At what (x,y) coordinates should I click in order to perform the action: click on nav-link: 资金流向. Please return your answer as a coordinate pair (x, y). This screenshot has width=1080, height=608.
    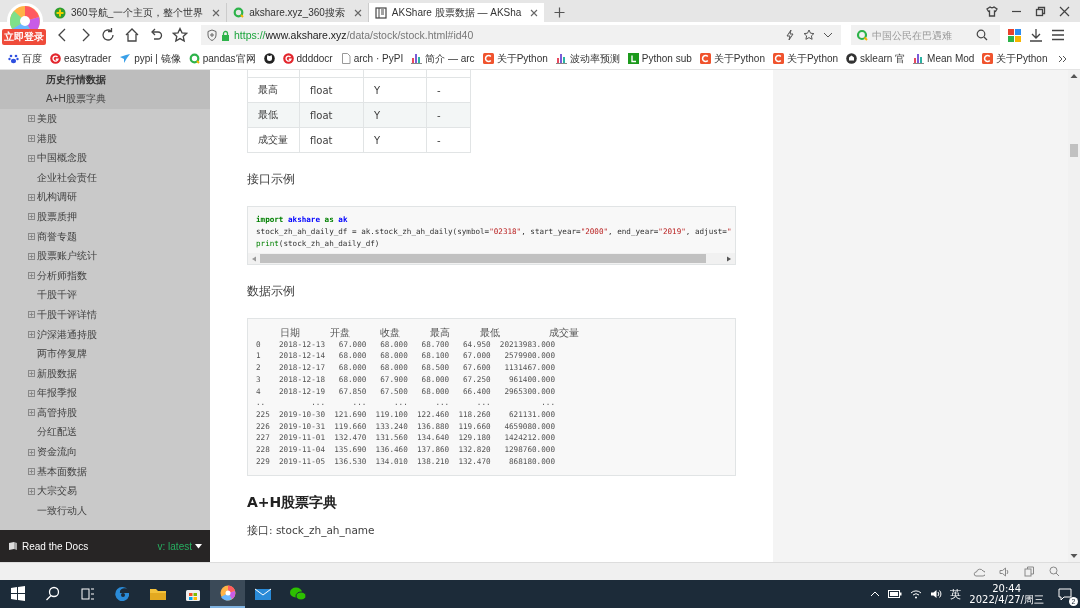
    Looking at the image, I should click on (52, 452).